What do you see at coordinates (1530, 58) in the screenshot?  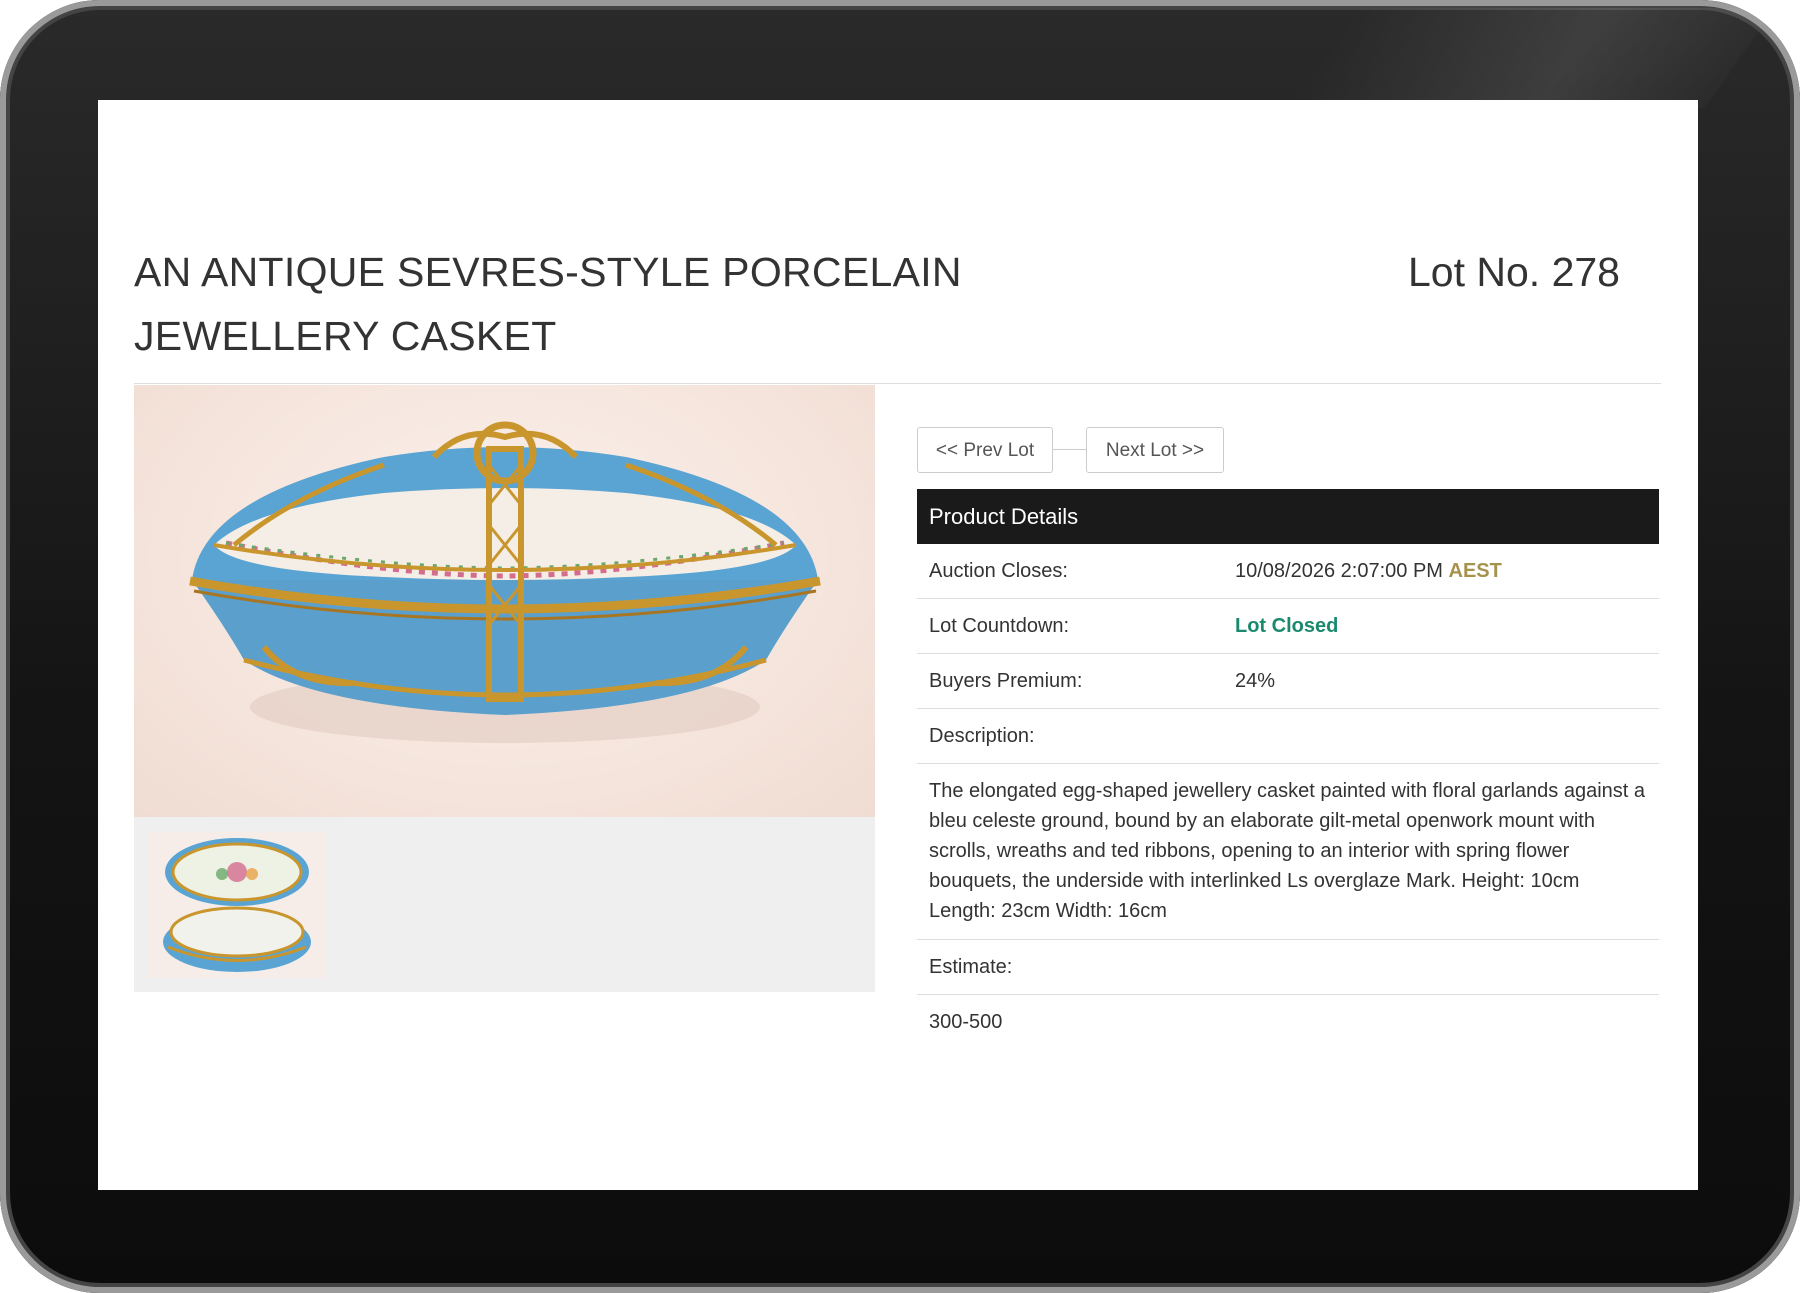 I see `screen-glare` at bounding box center [1530, 58].